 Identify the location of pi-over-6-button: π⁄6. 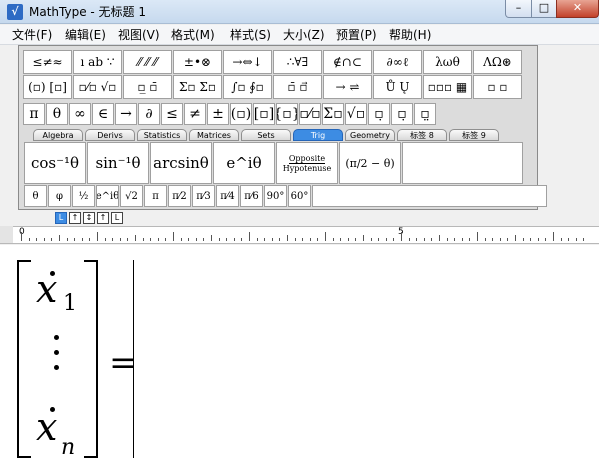
(251, 196).